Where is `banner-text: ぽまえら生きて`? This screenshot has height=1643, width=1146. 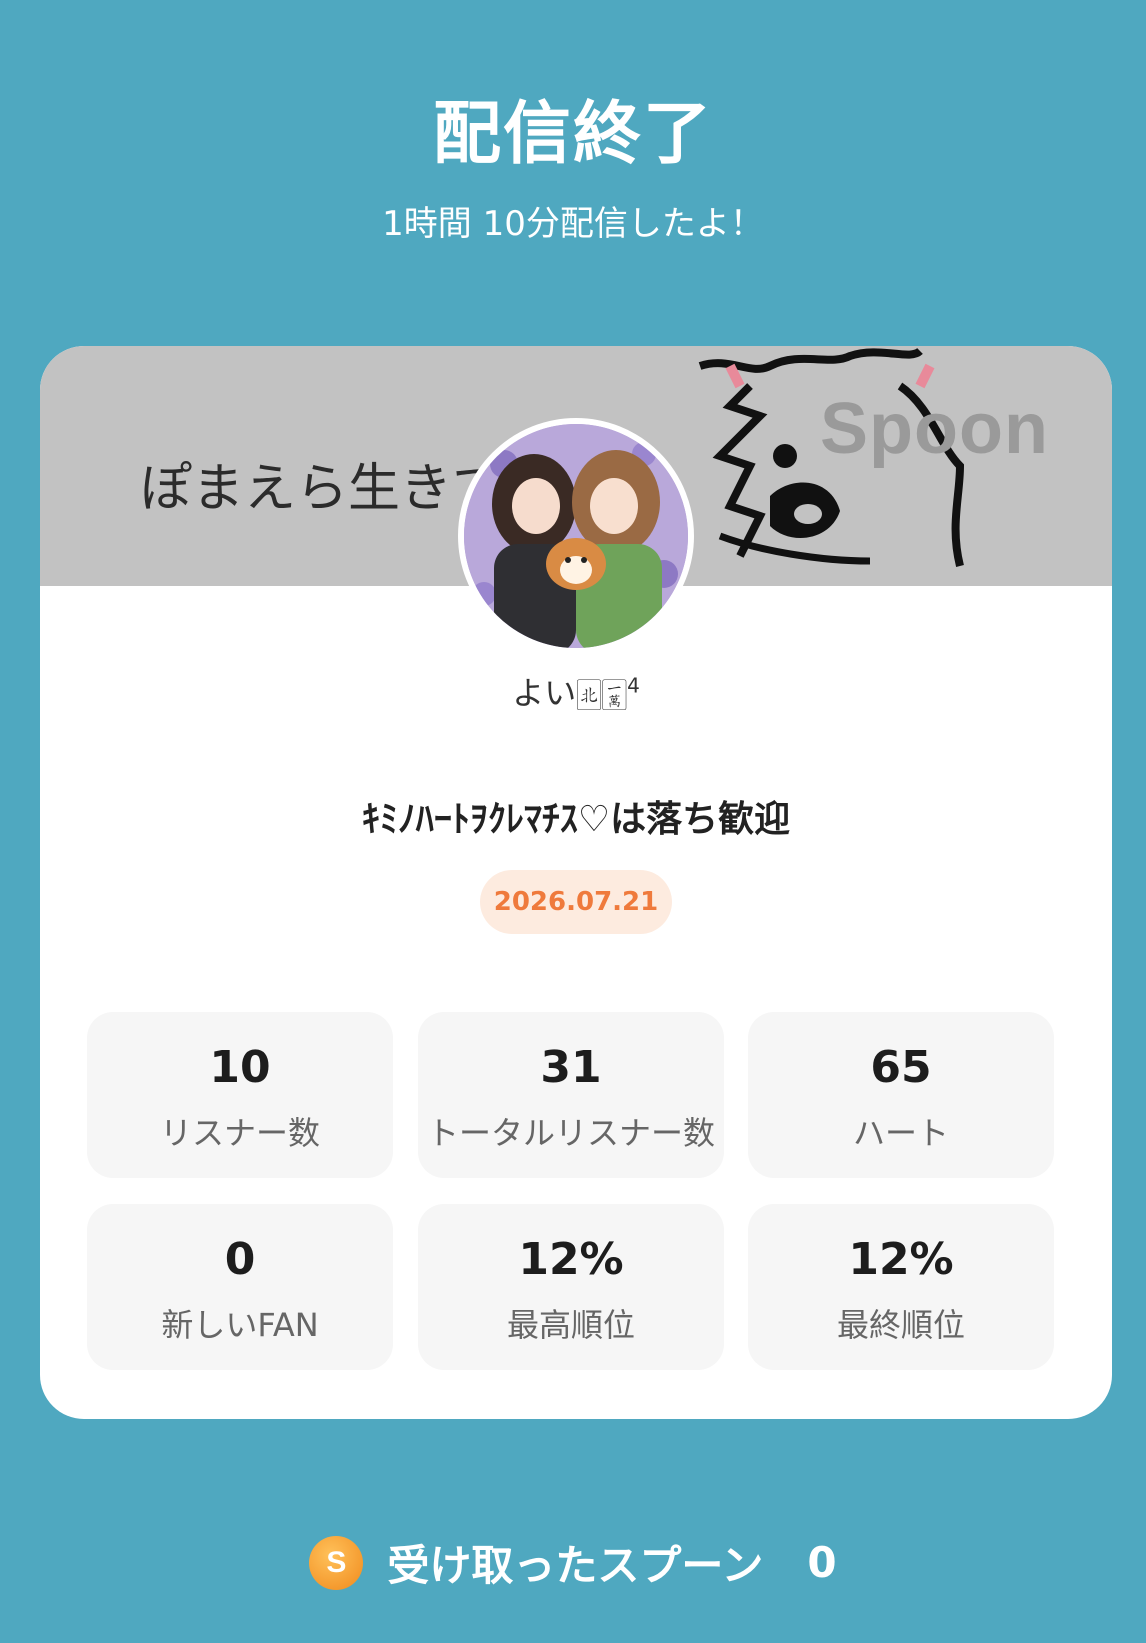
banner-text: ぽまえら生きて is located at coordinates (322, 489).